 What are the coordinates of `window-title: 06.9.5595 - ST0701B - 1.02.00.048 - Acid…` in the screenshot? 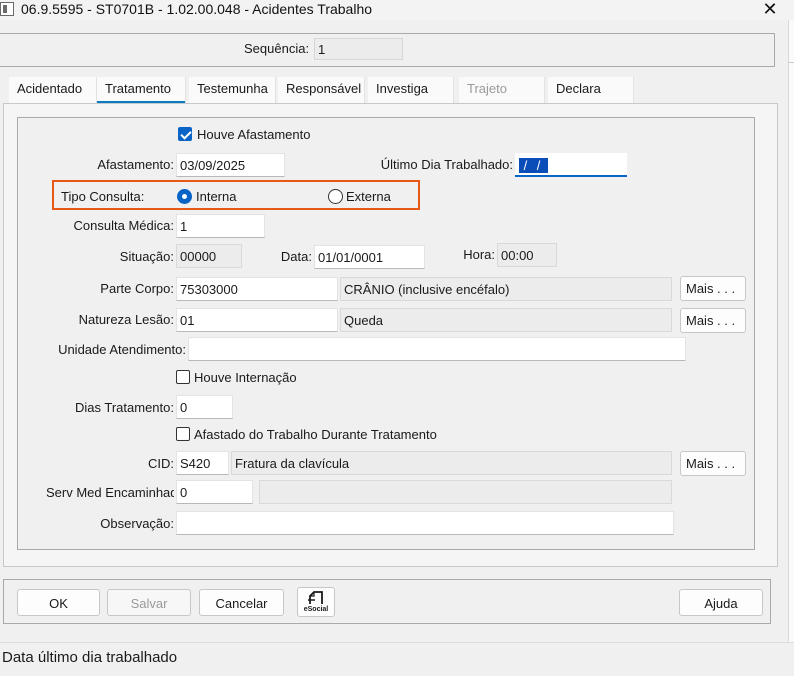 It's located at (197, 9).